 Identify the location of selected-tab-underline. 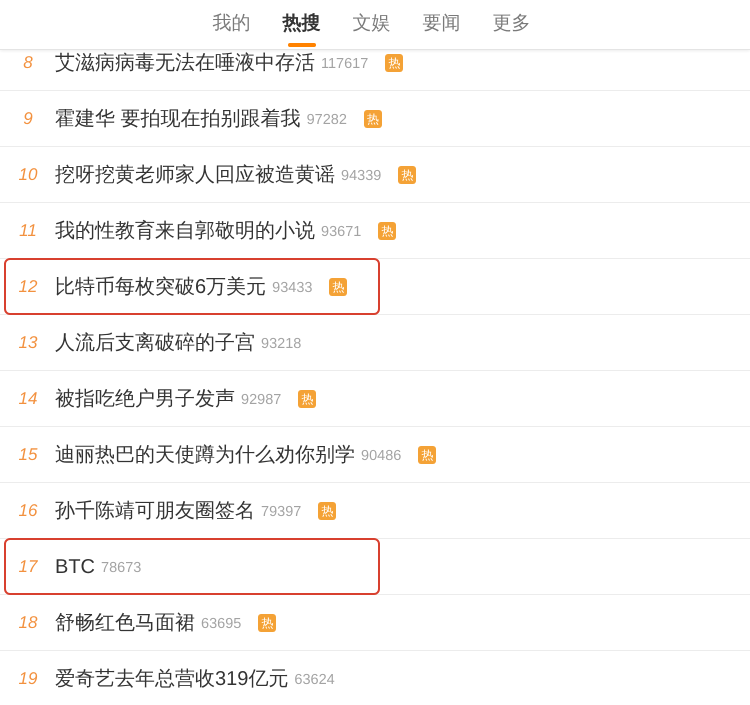
(302, 45).